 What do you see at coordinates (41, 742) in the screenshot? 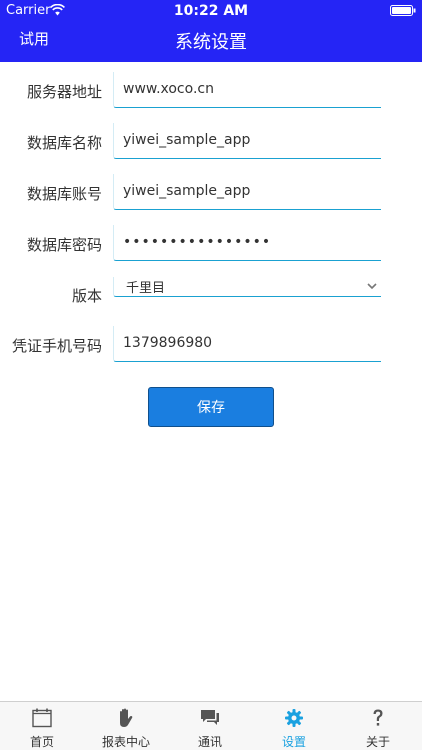
I see `tab-home-label: 首页` at bounding box center [41, 742].